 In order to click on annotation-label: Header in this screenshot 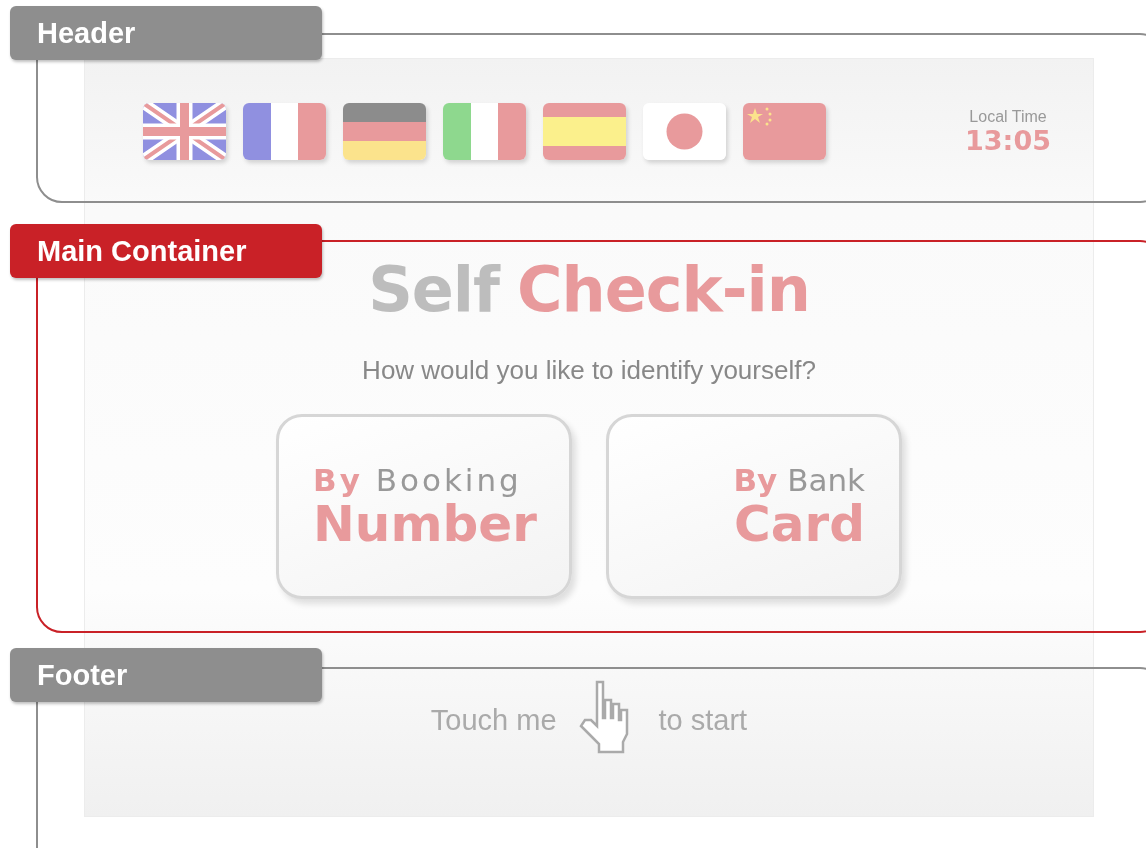, I will do `click(166, 33)`.